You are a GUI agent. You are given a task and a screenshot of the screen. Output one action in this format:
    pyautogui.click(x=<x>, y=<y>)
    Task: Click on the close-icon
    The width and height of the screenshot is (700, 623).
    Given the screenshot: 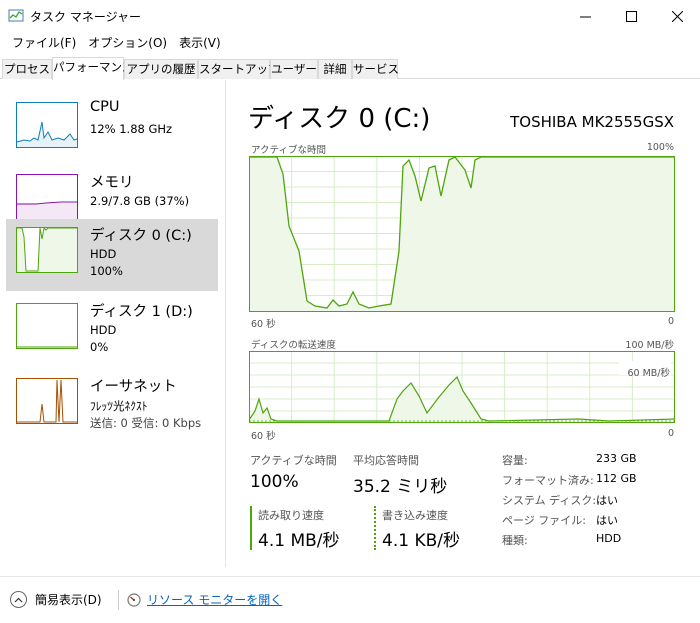 What is the action you would take?
    pyautogui.click(x=677, y=16)
    